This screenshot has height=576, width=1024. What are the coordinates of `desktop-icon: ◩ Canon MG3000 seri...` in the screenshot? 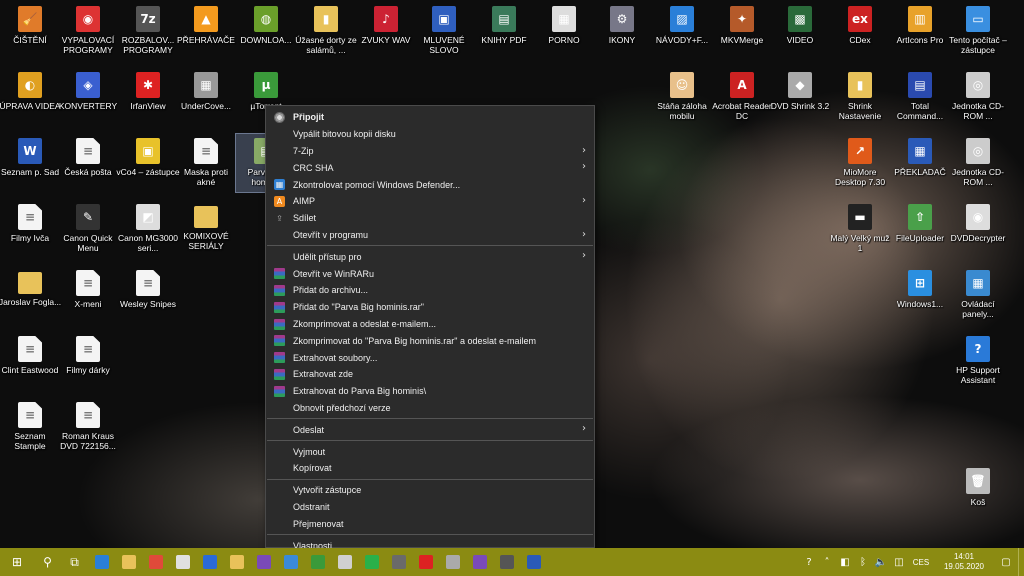 It's located at (148, 229).